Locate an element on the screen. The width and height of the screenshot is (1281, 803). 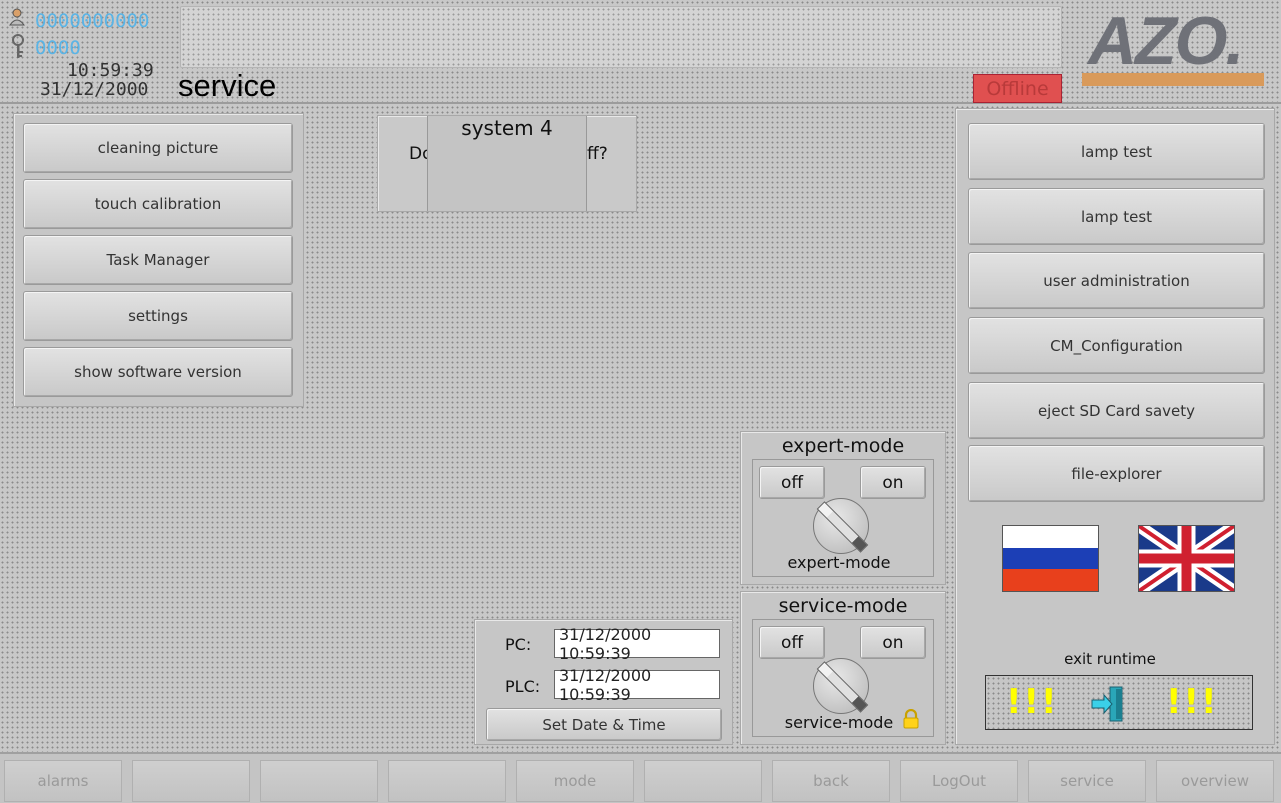
cleaning-picture-button: cleaning picture is located at coordinates (158, 148).